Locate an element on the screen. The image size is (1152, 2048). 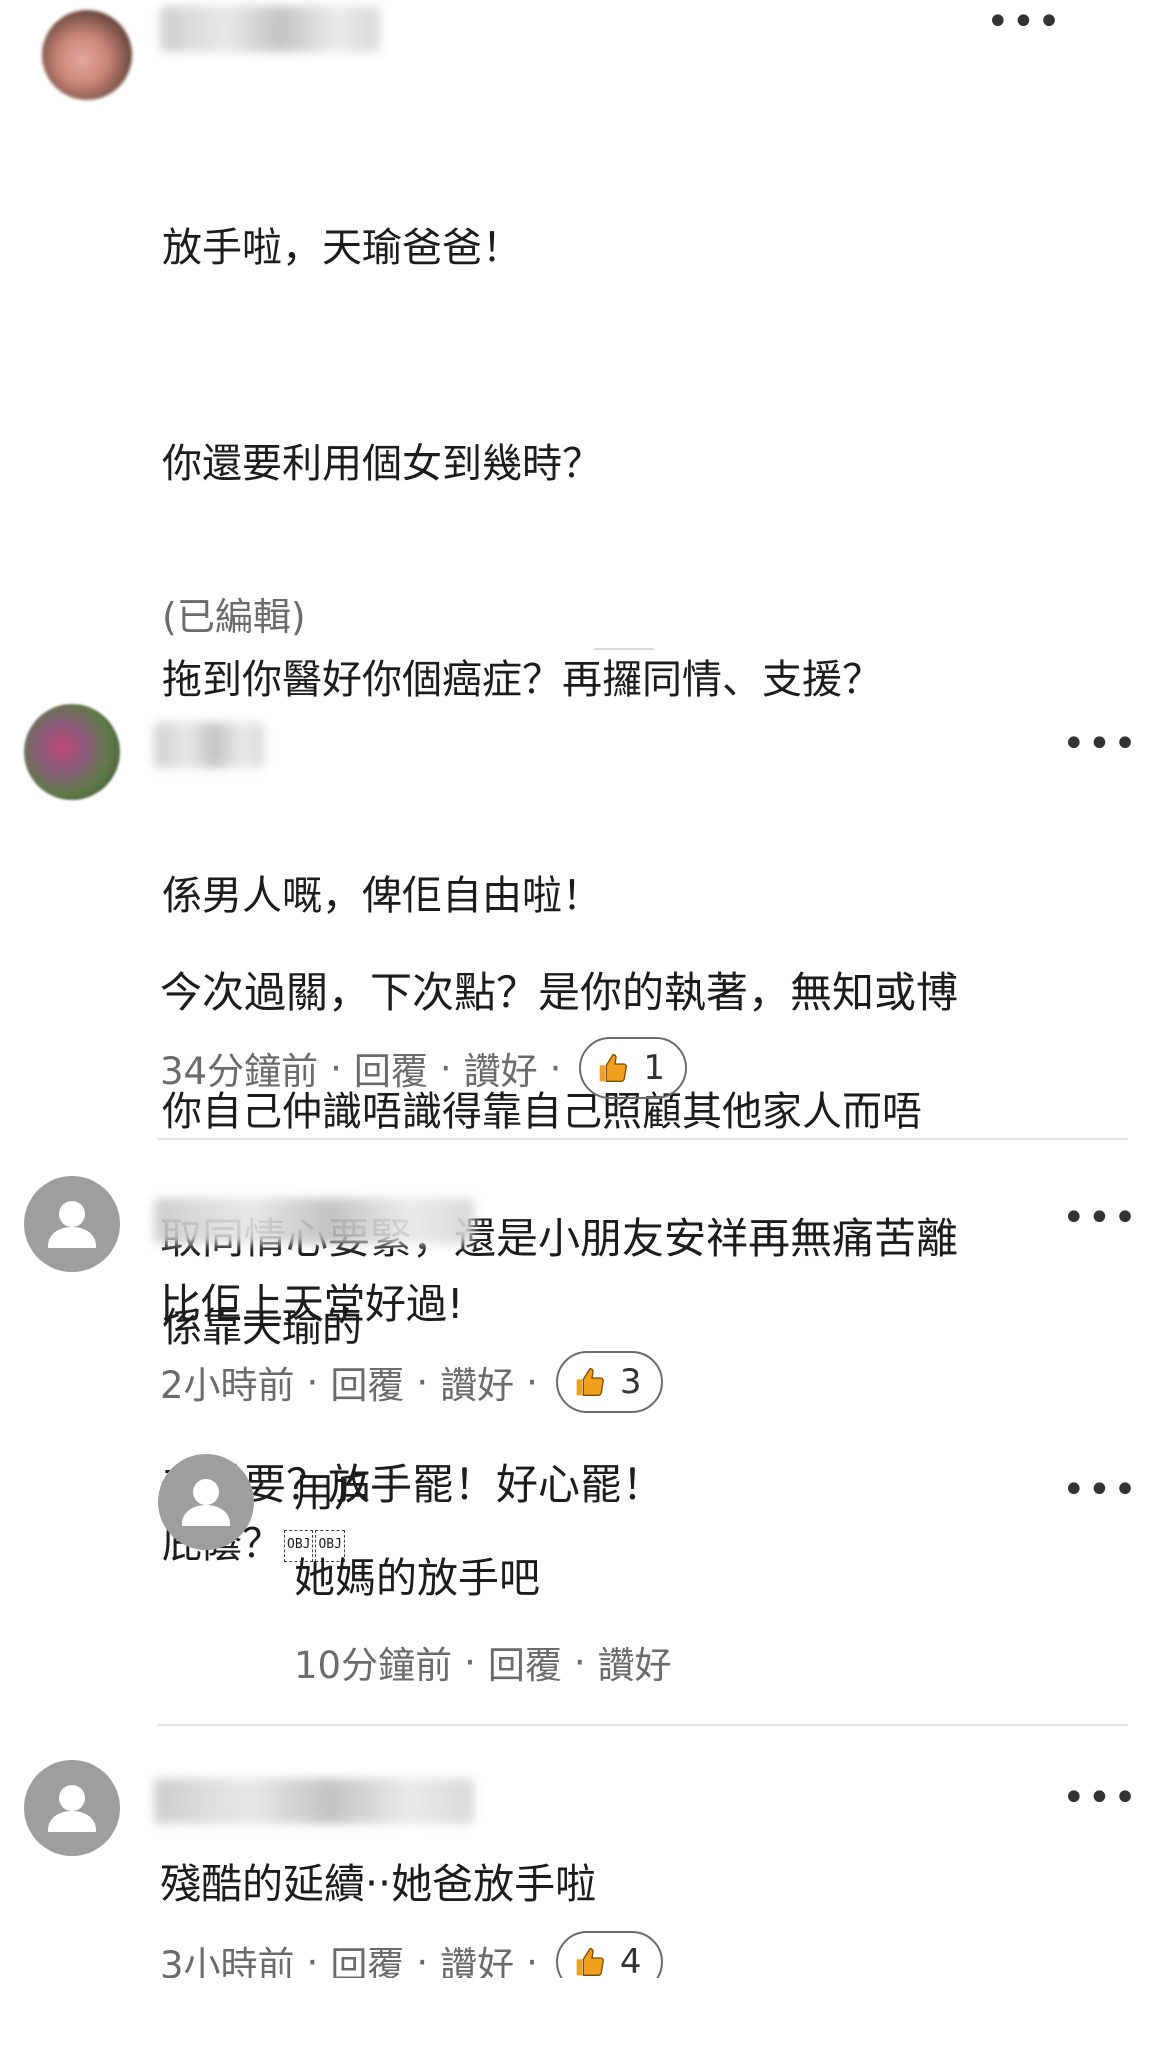
comment-line: 你還要利用個女到幾時？ is located at coordinates (382, 464).